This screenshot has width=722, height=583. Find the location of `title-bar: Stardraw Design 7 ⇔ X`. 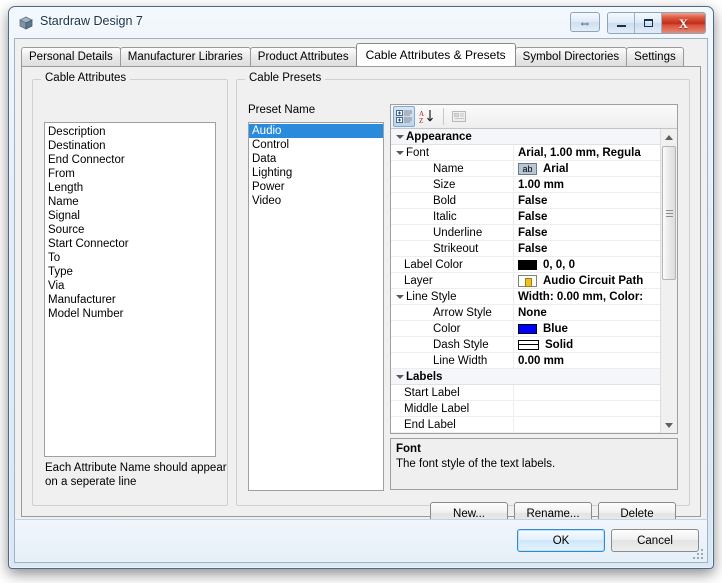

title-bar: Stardraw Design 7 ⇔ X is located at coordinates (361, 22).